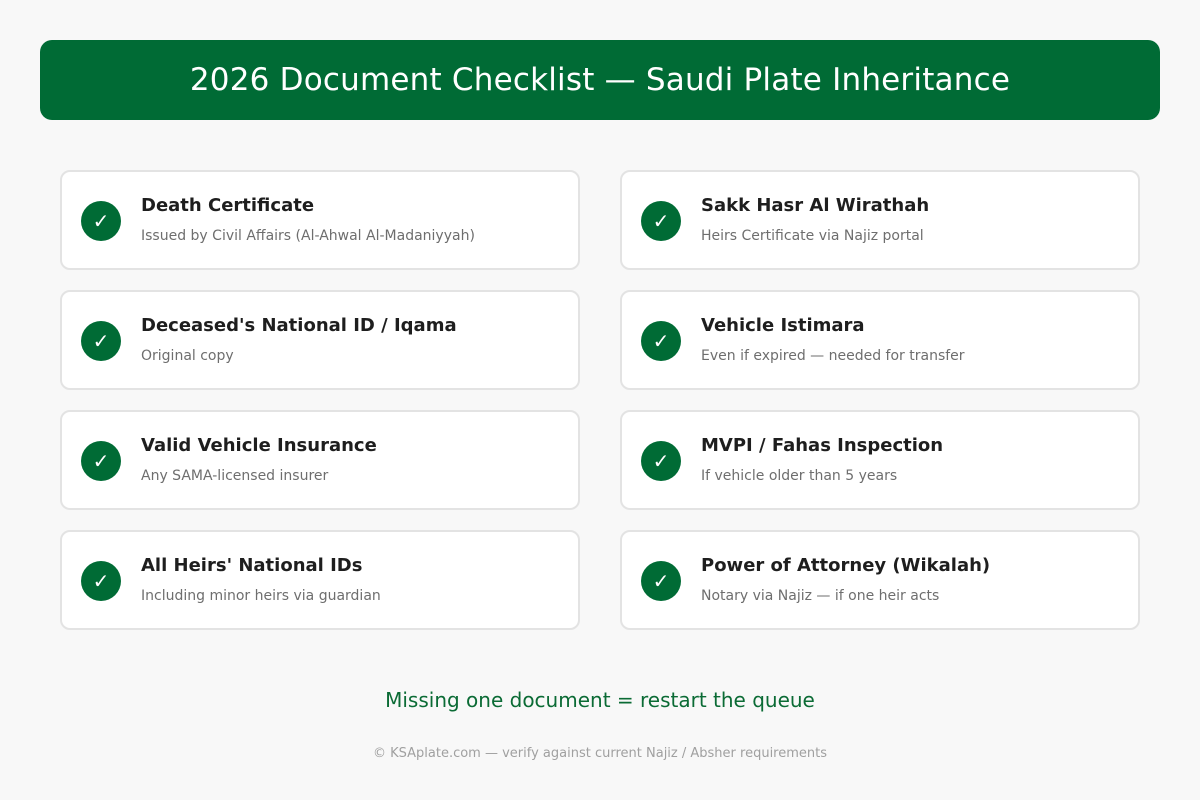 The width and height of the screenshot is (1200, 800). Describe the element at coordinates (252, 565) in the screenshot. I see `checklist-item-title: All Heirs' National IDs` at that location.